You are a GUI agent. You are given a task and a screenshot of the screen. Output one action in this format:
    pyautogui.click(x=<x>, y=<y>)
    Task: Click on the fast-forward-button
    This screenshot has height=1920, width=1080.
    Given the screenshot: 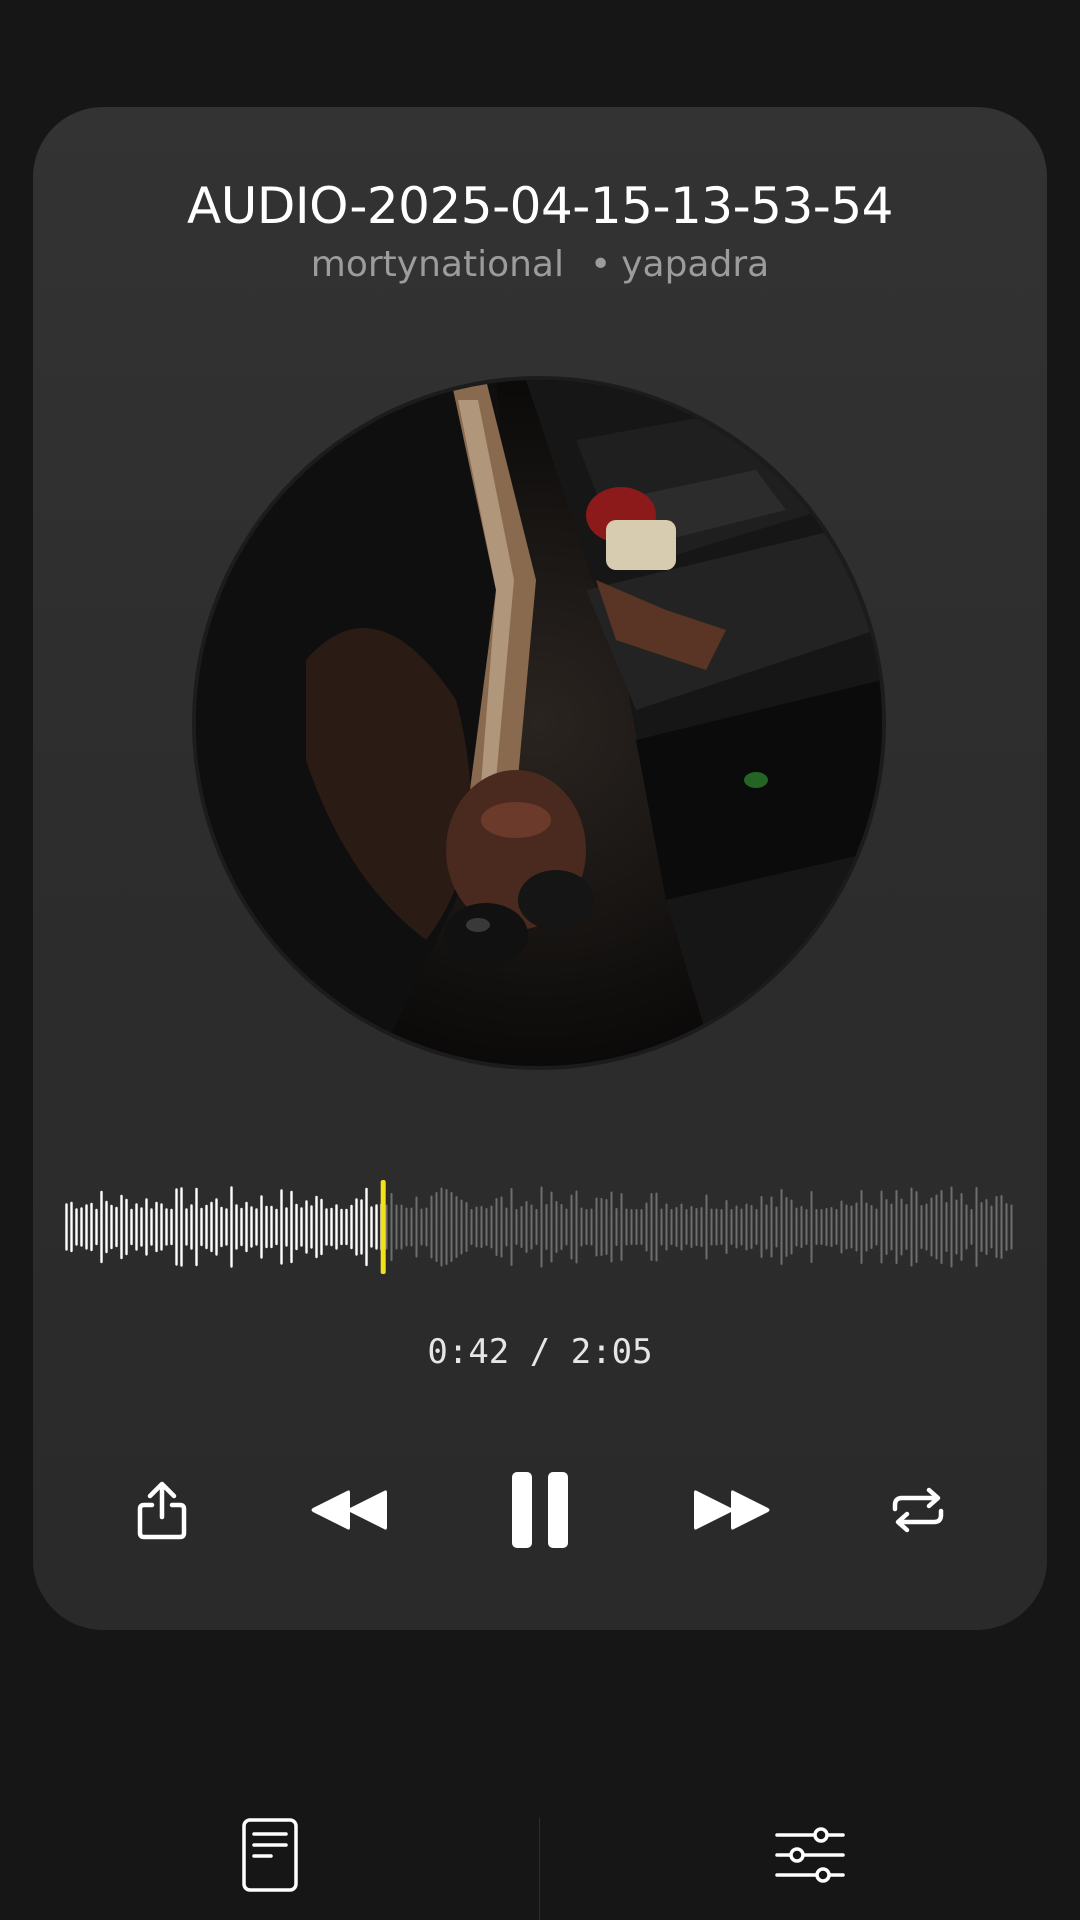 What is the action you would take?
    pyautogui.click(x=732, y=1510)
    